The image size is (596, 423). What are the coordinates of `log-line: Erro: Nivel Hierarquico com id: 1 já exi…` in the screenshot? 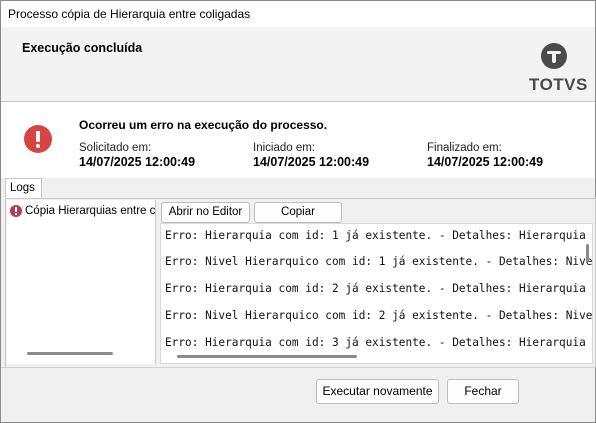 It's located at (379, 261).